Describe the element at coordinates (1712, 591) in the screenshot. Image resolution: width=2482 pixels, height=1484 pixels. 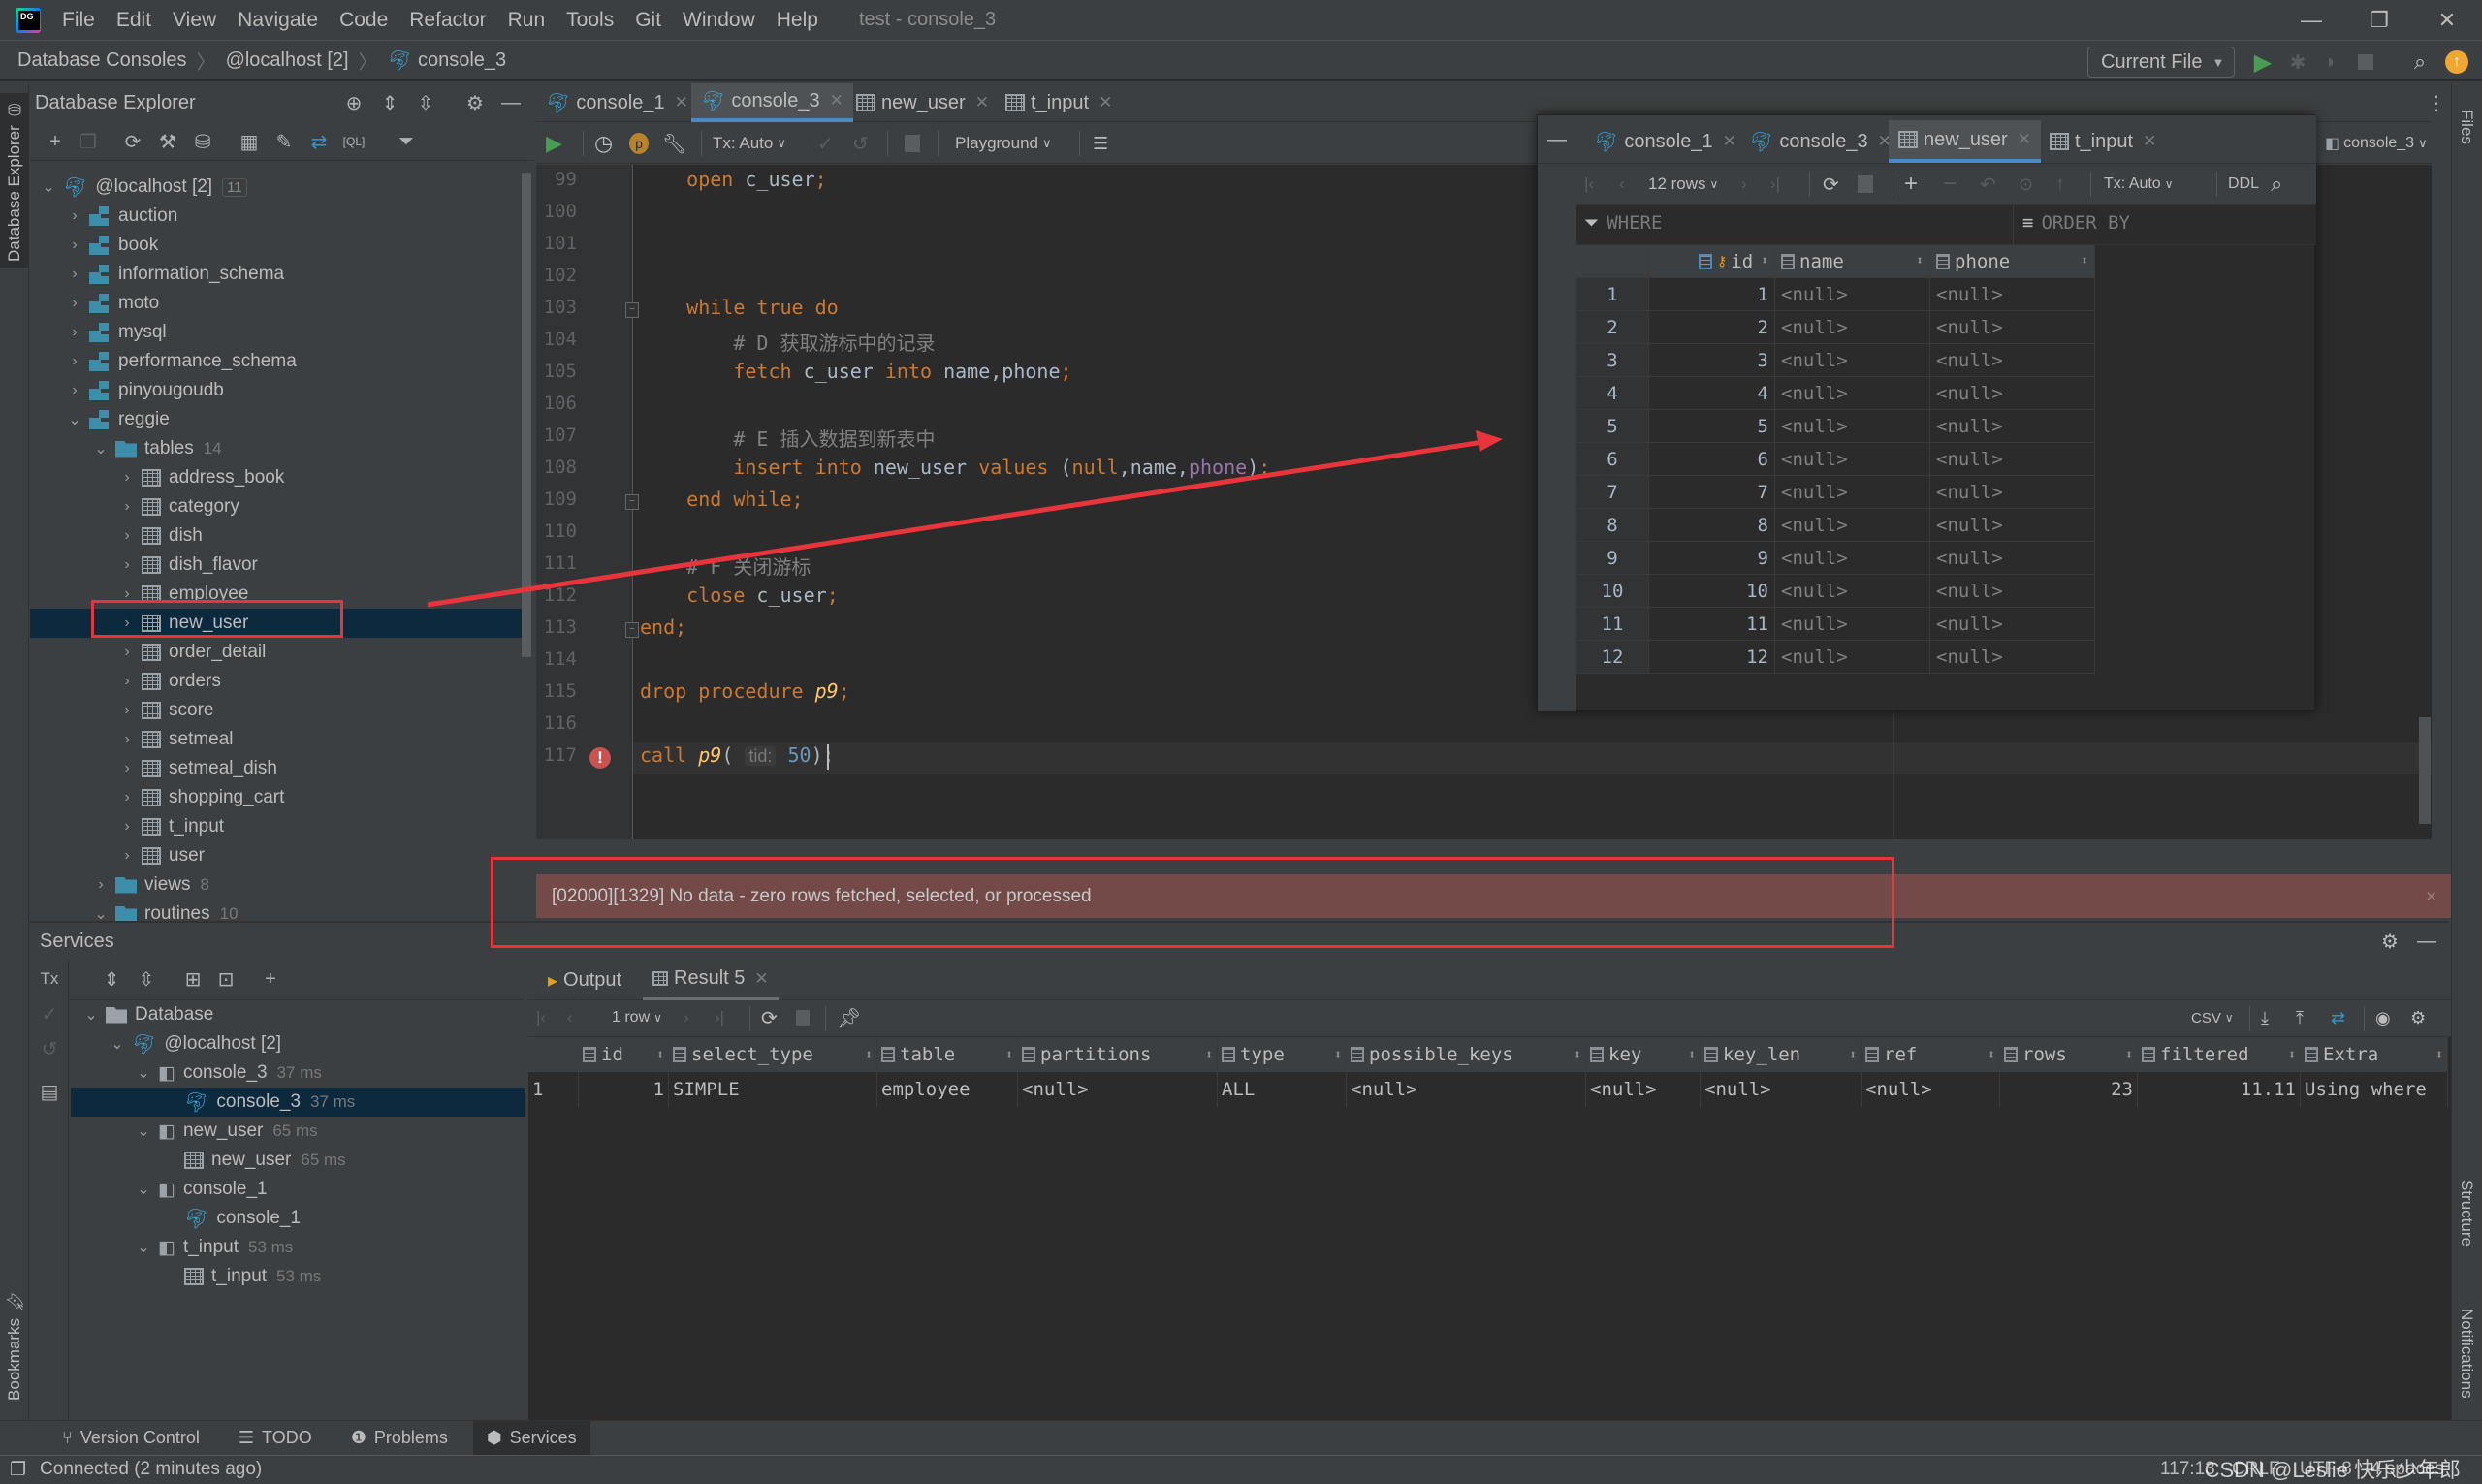
I see `grid-cell: 10` at that location.